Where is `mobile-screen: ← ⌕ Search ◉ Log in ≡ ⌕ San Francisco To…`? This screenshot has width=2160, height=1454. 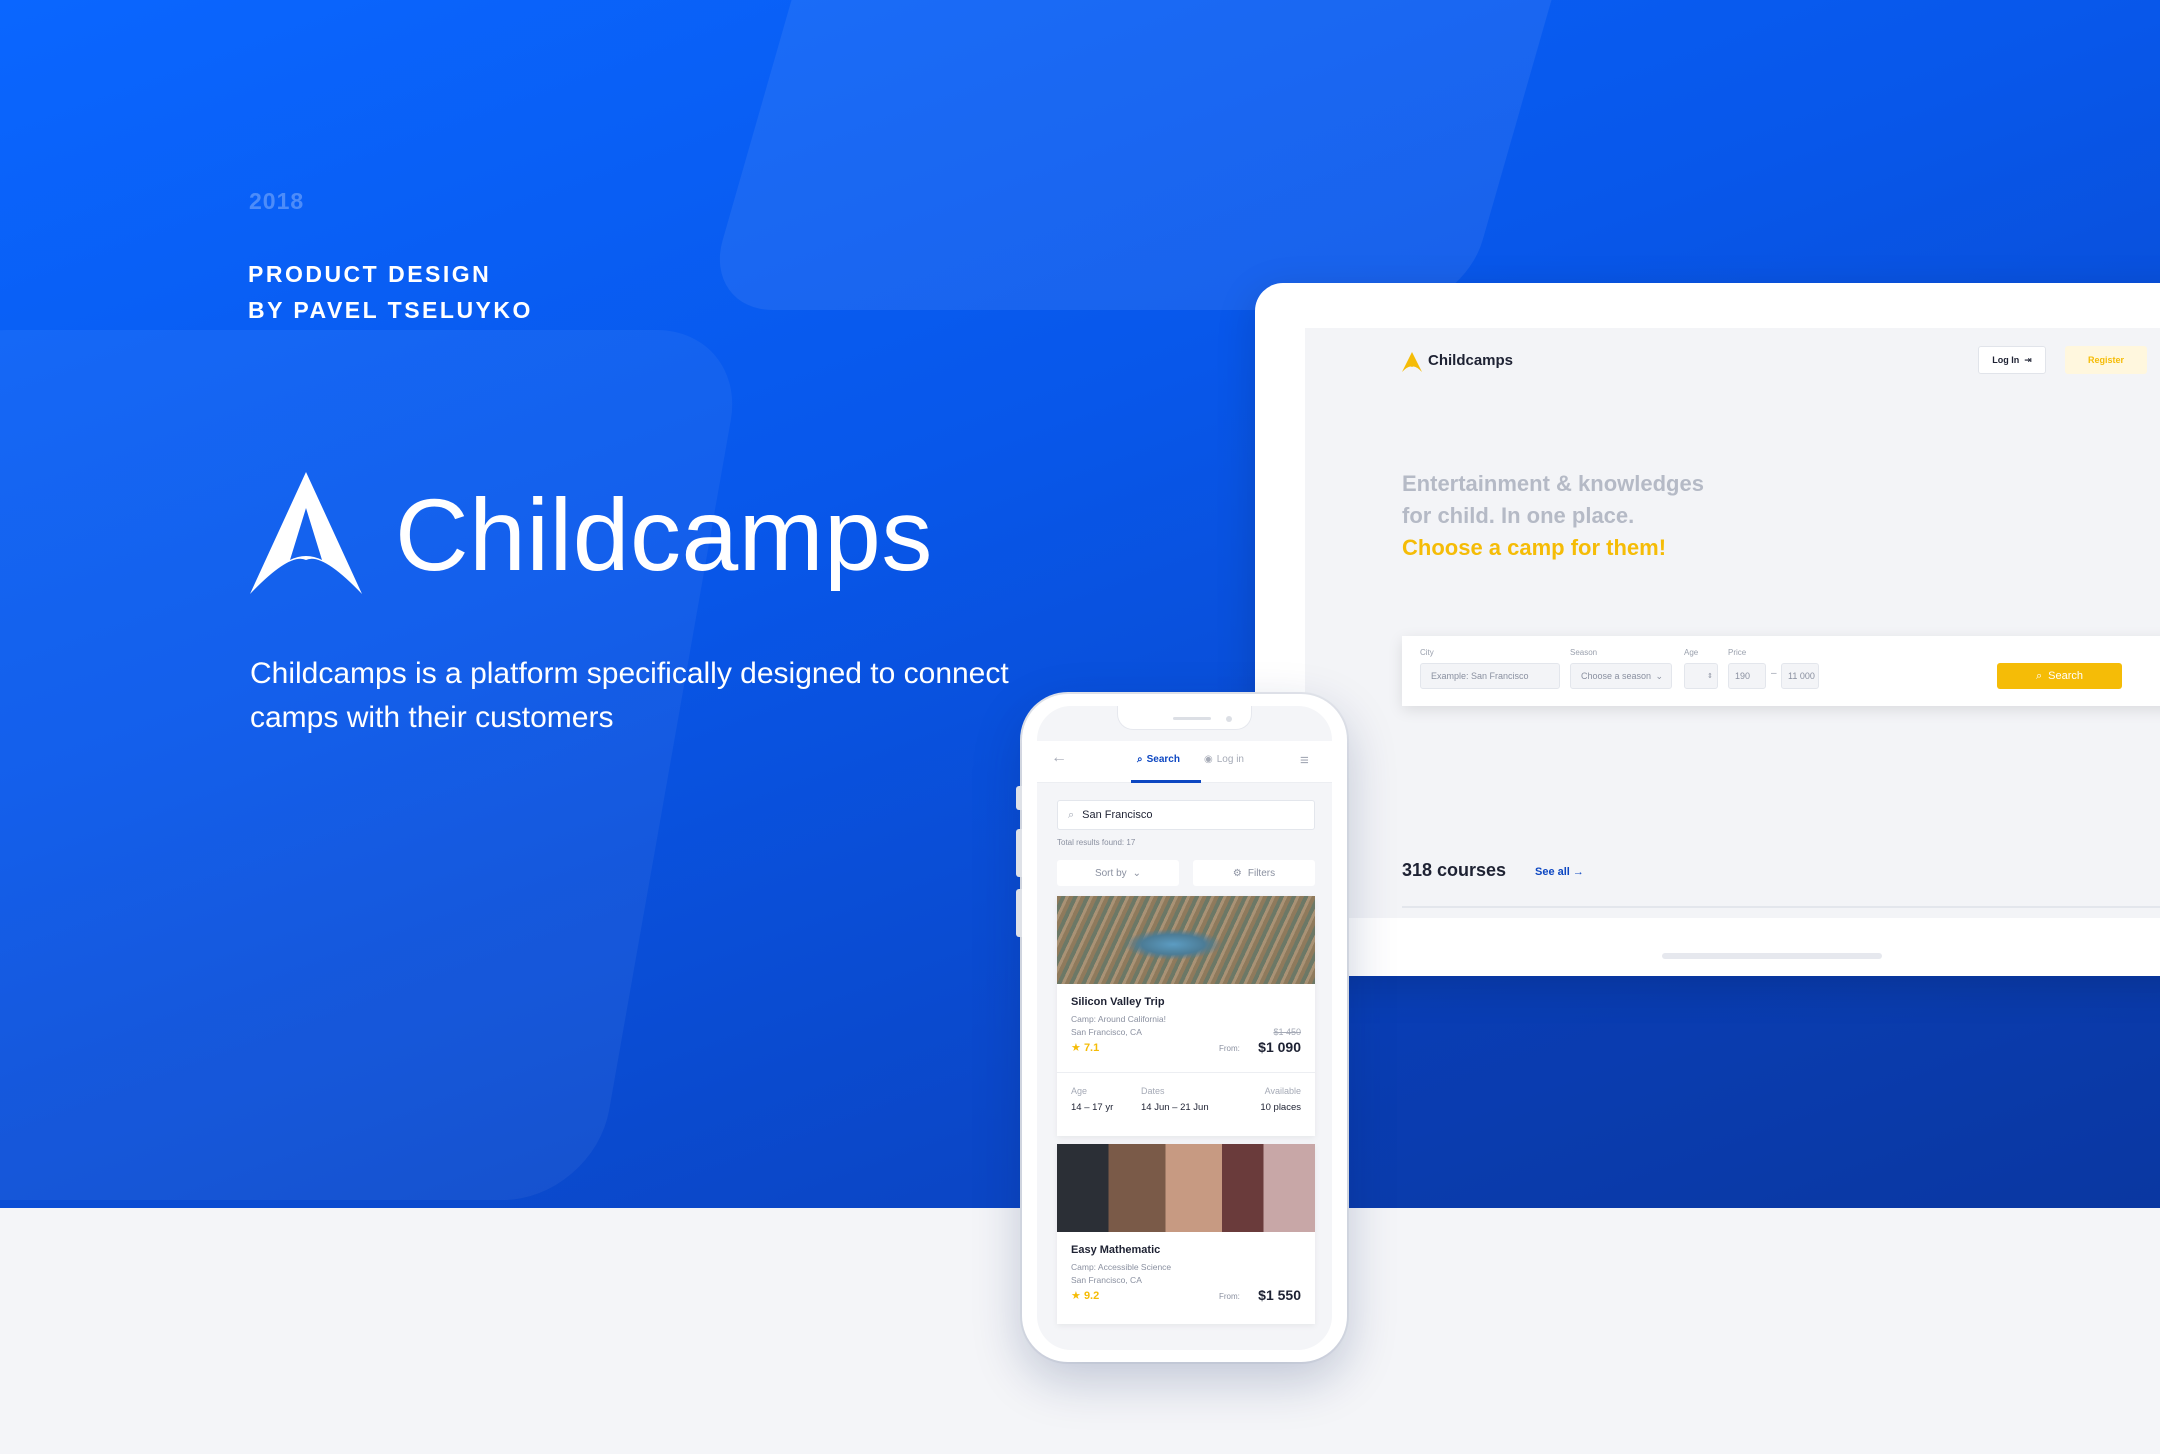
mobile-screen: ← ⌕ Search ◉ Log in ≡ ⌕ San Francisco To… is located at coordinates (1184, 1028).